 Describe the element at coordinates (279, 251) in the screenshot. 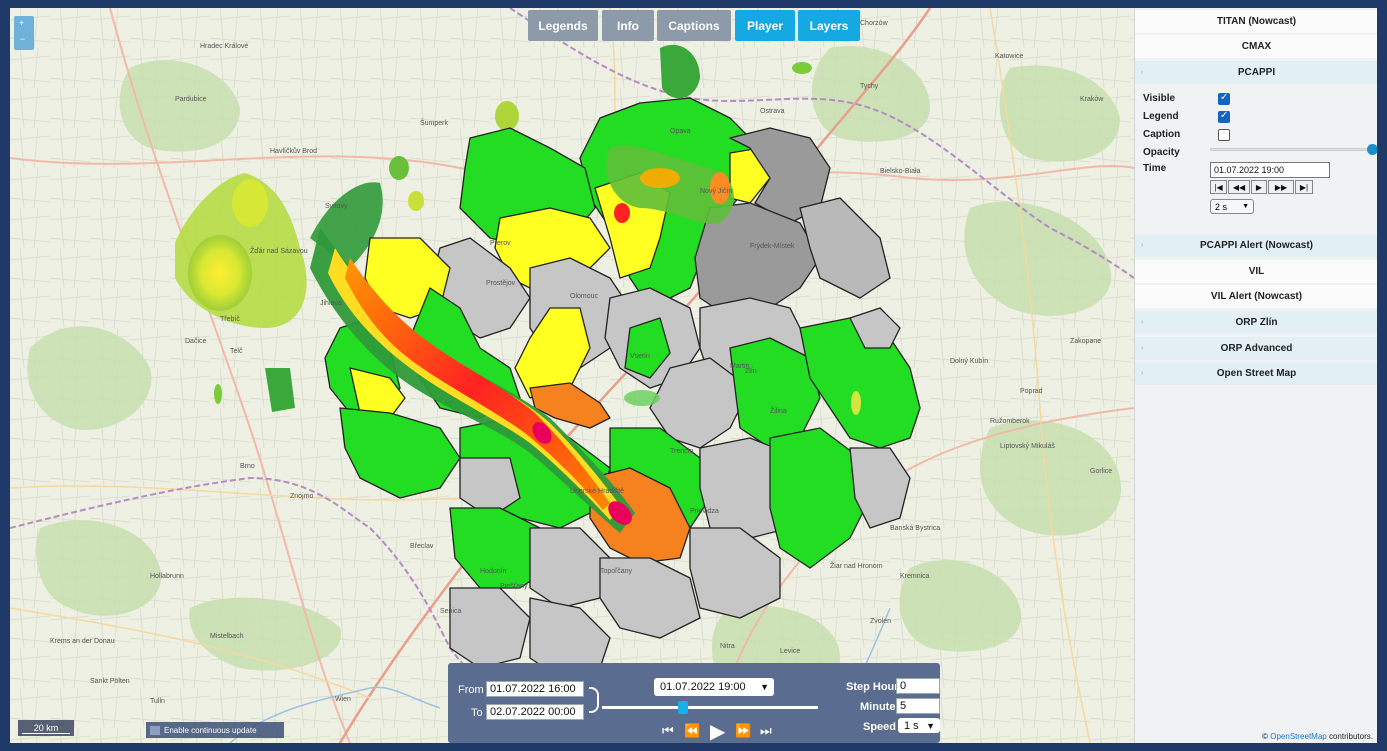

I see `town-label: Žďár nad Sázavou` at that location.